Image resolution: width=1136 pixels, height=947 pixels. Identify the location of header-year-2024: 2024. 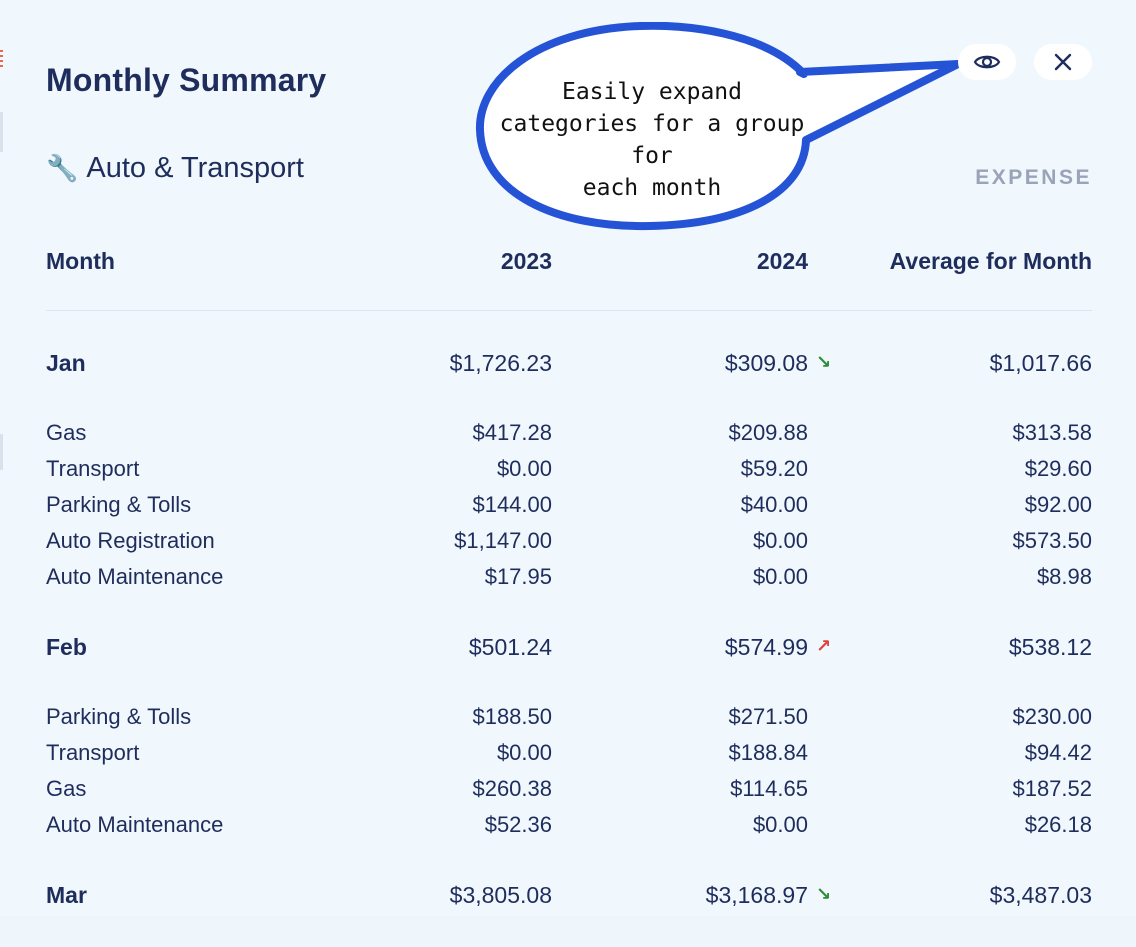
(680, 274).